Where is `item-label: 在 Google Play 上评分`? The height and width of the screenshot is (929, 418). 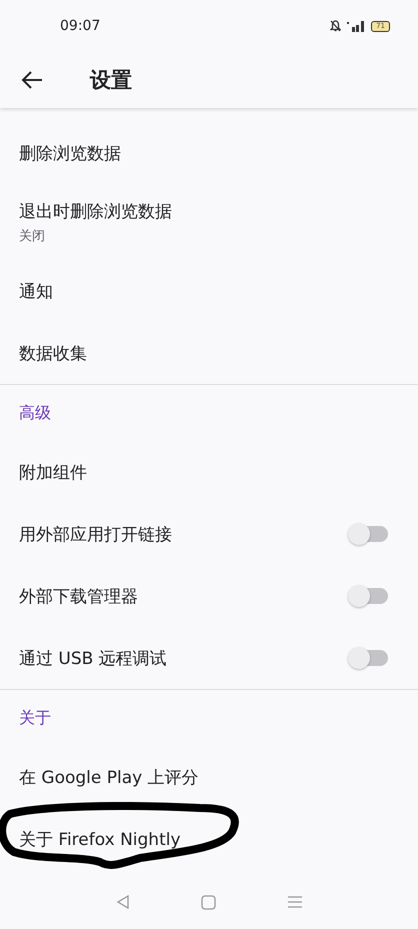
item-label: 在 Google Play 上评分 is located at coordinates (109, 777).